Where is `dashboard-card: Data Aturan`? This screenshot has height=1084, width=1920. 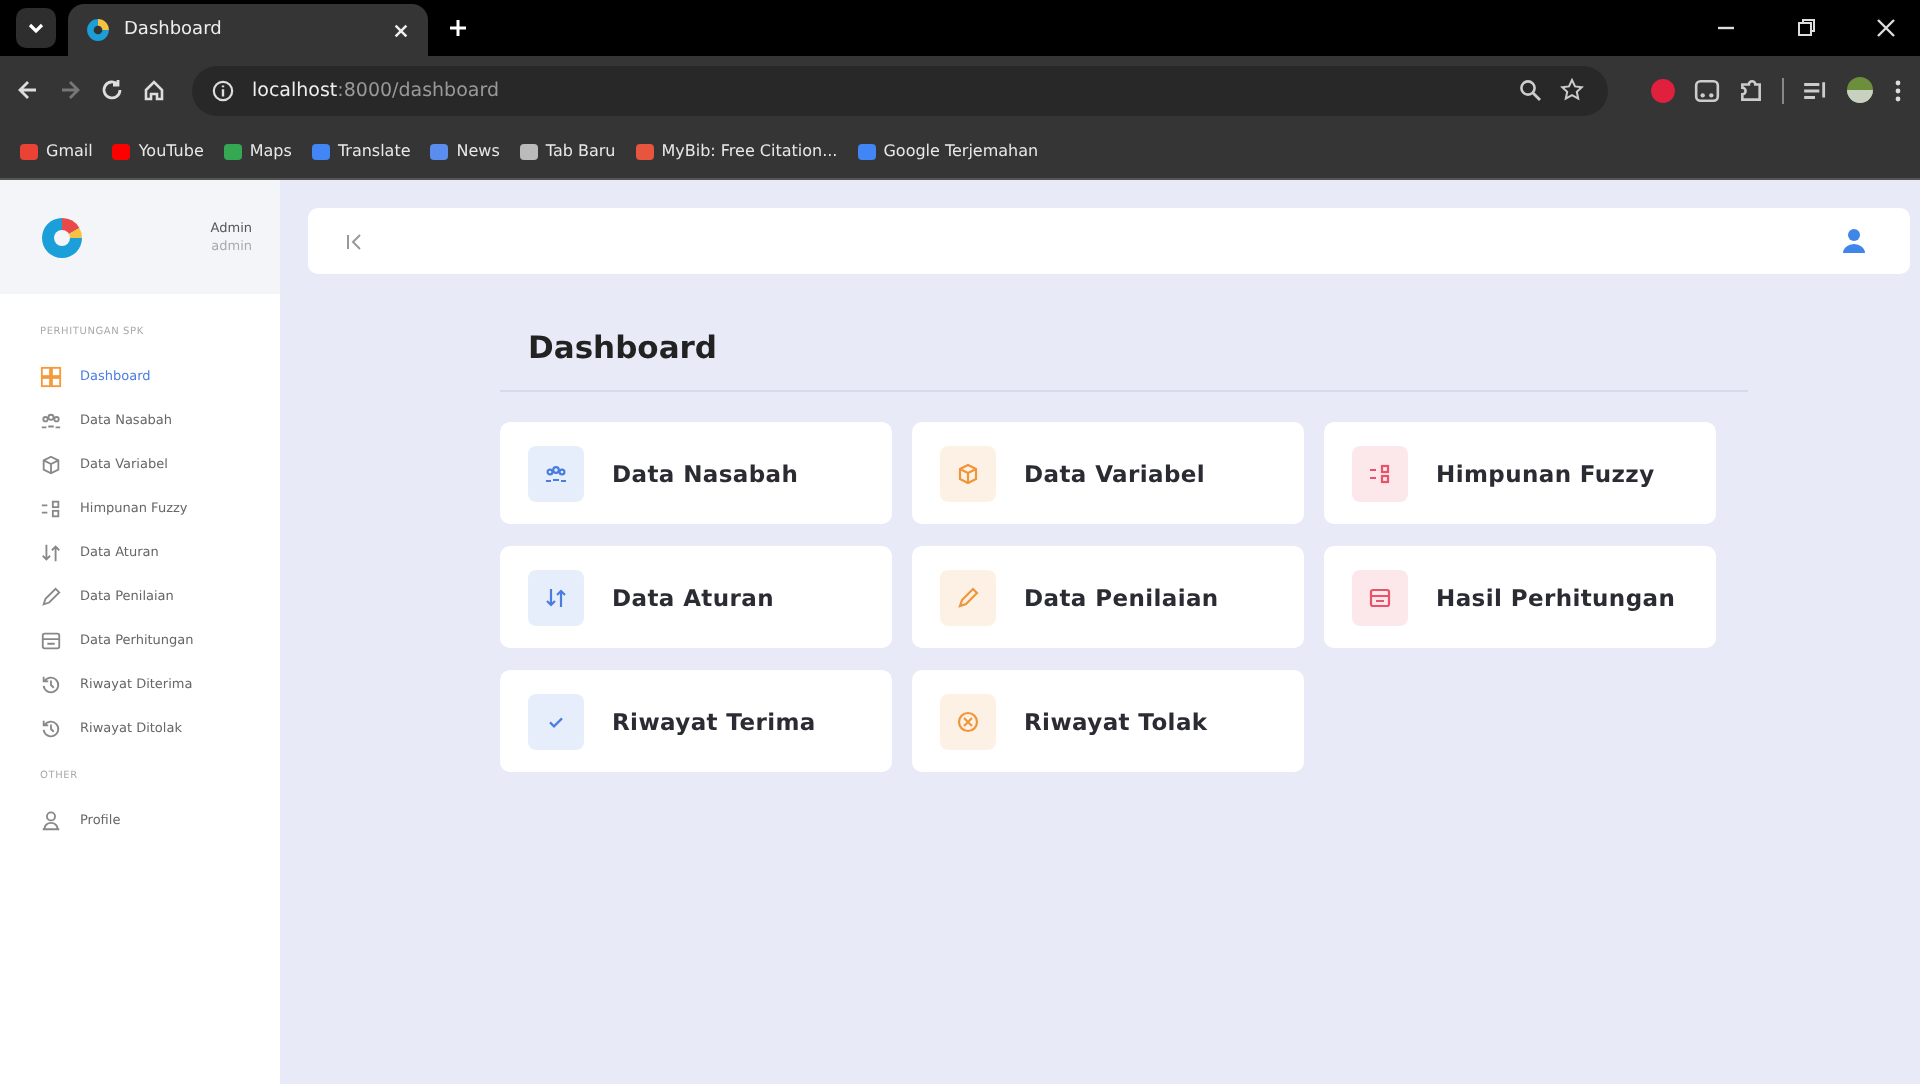 dashboard-card: Data Aturan is located at coordinates (696, 597).